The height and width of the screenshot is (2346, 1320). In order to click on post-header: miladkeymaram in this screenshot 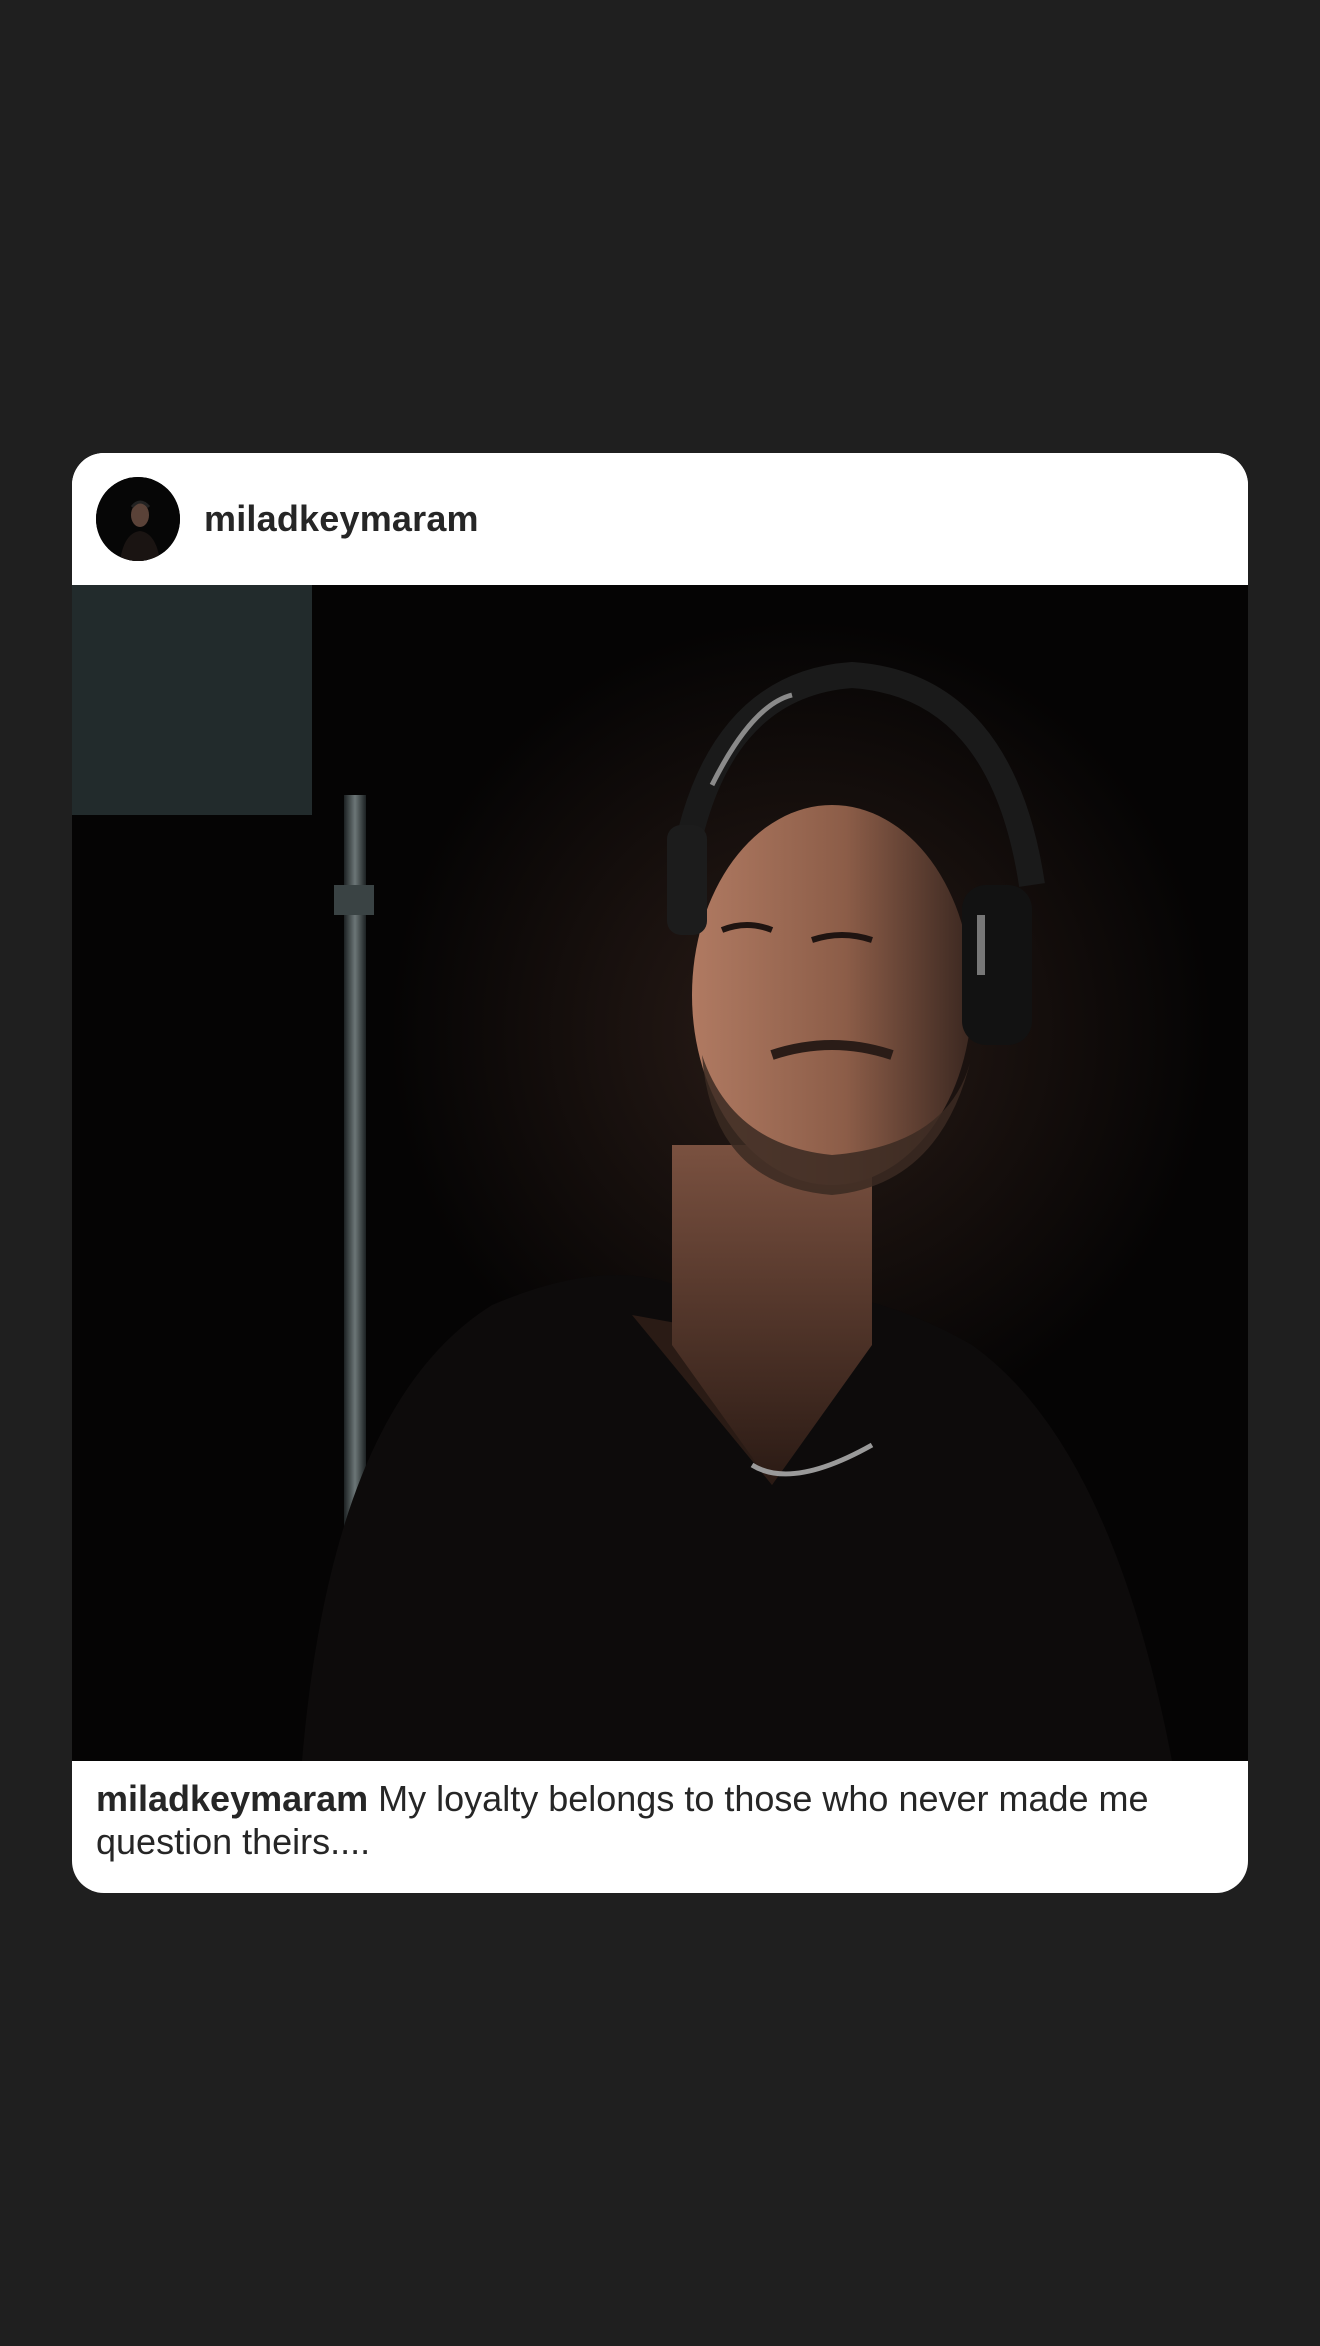, I will do `click(660, 519)`.